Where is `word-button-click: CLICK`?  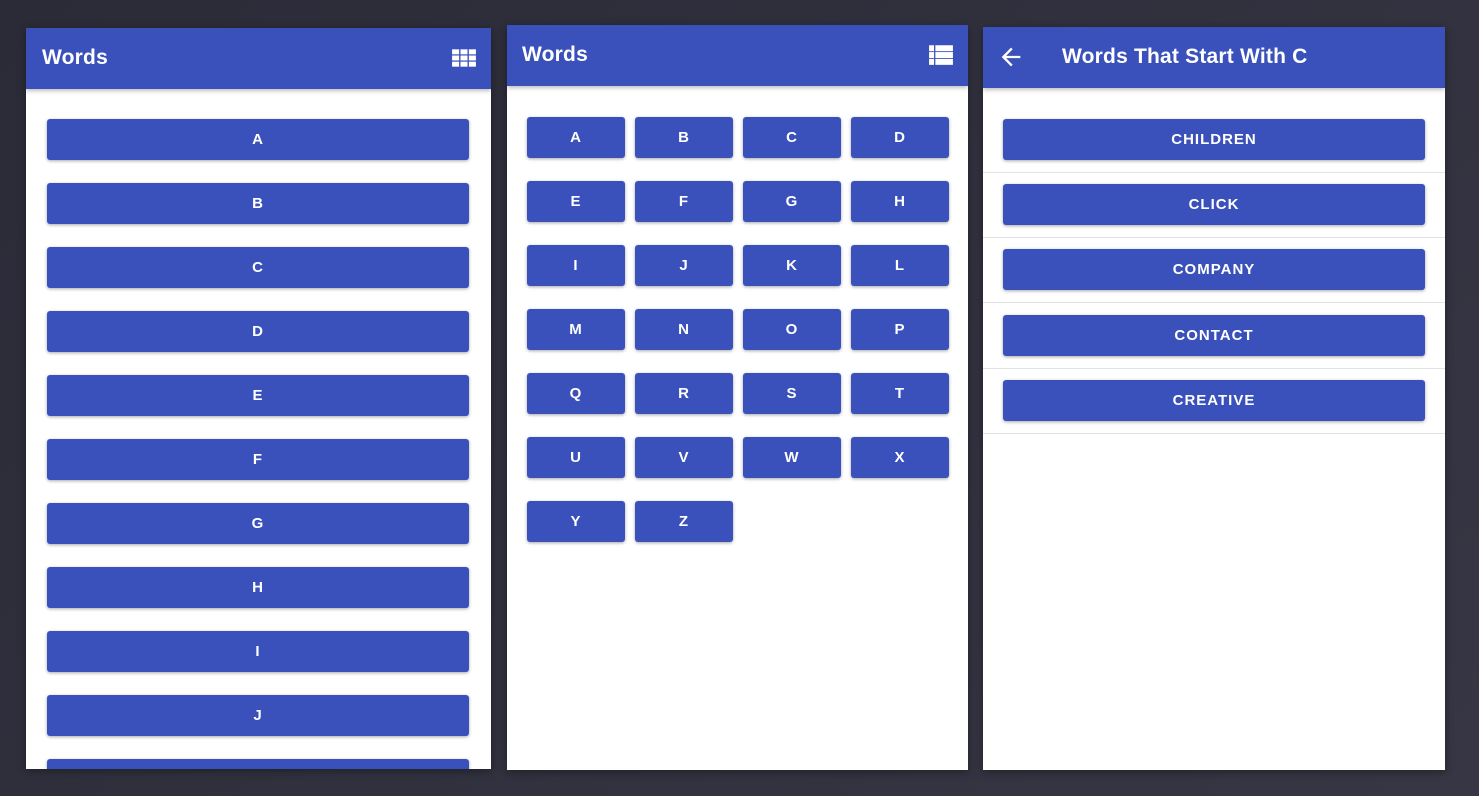
word-button-click: CLICK is located at coordinates (1214, 204).